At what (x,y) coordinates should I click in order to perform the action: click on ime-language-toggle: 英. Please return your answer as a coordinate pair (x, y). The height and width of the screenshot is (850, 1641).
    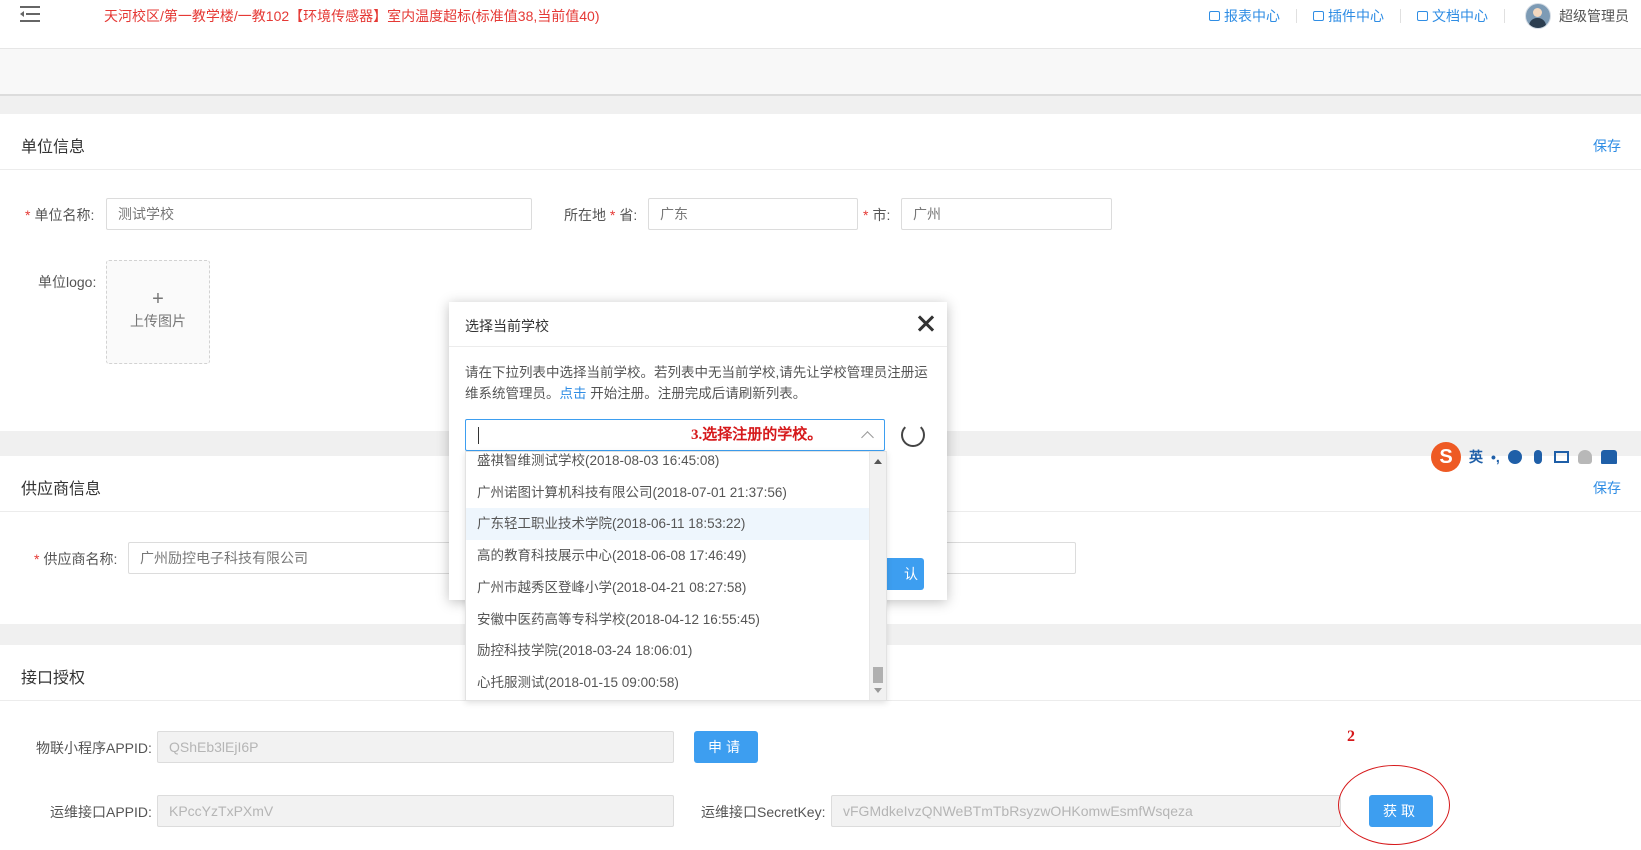
    Looking at the image, I should click on (1476, 457).